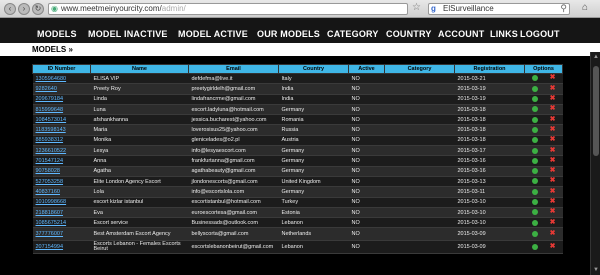  Describe the element at coordinates (61, 69) in the screenshot. I see `header-id: ID Number` at that location.